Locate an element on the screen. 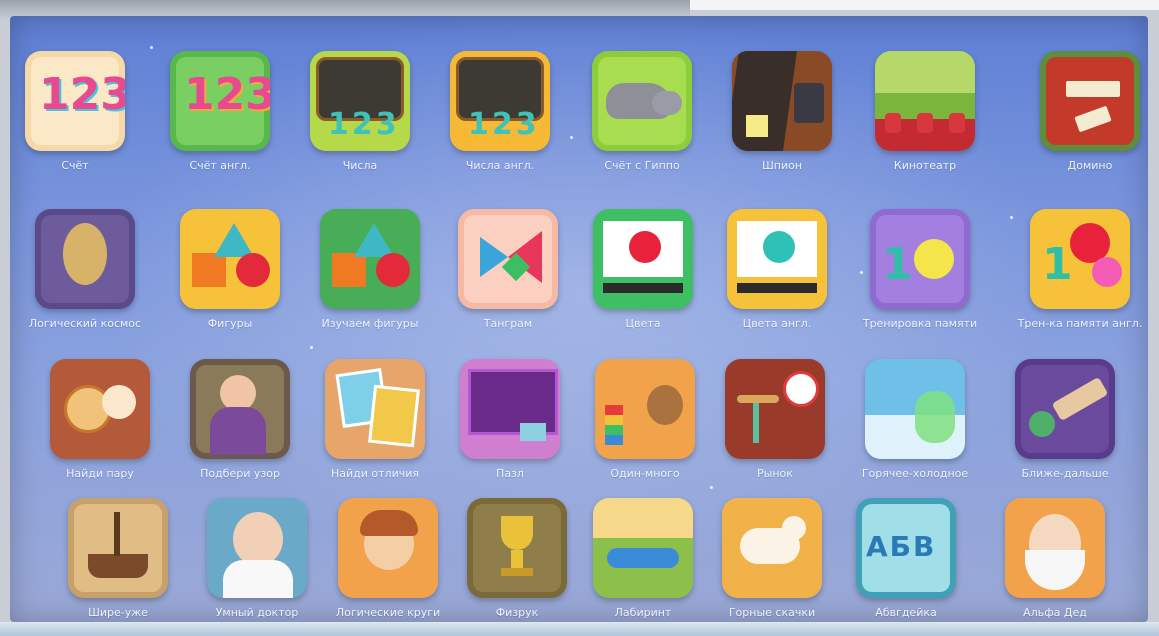  app-tangram: Танграм is located at coordinates (508, 284).